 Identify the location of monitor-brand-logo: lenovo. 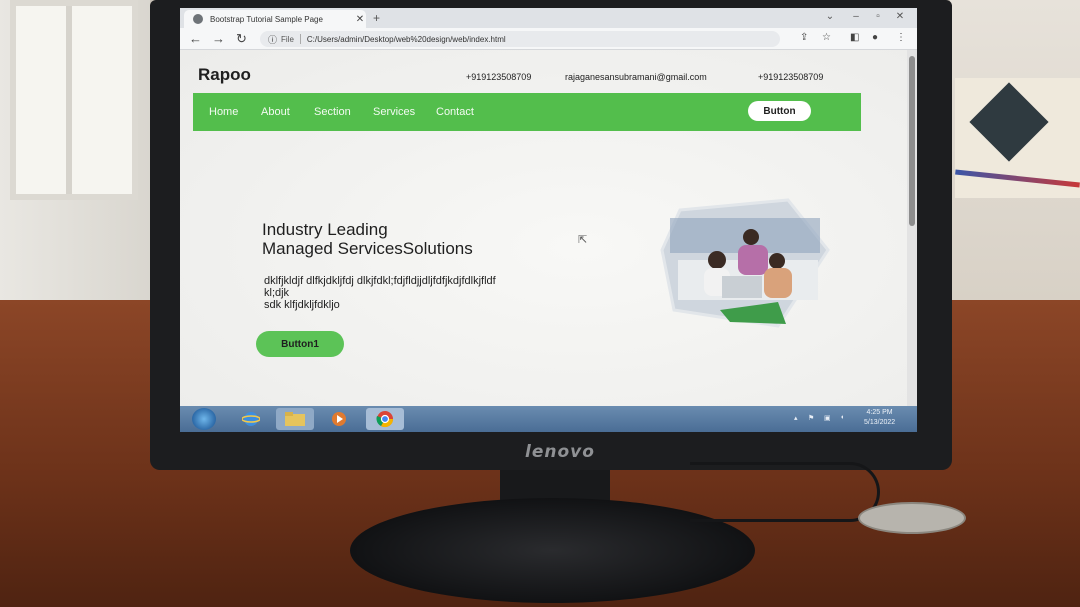
(560, 452).